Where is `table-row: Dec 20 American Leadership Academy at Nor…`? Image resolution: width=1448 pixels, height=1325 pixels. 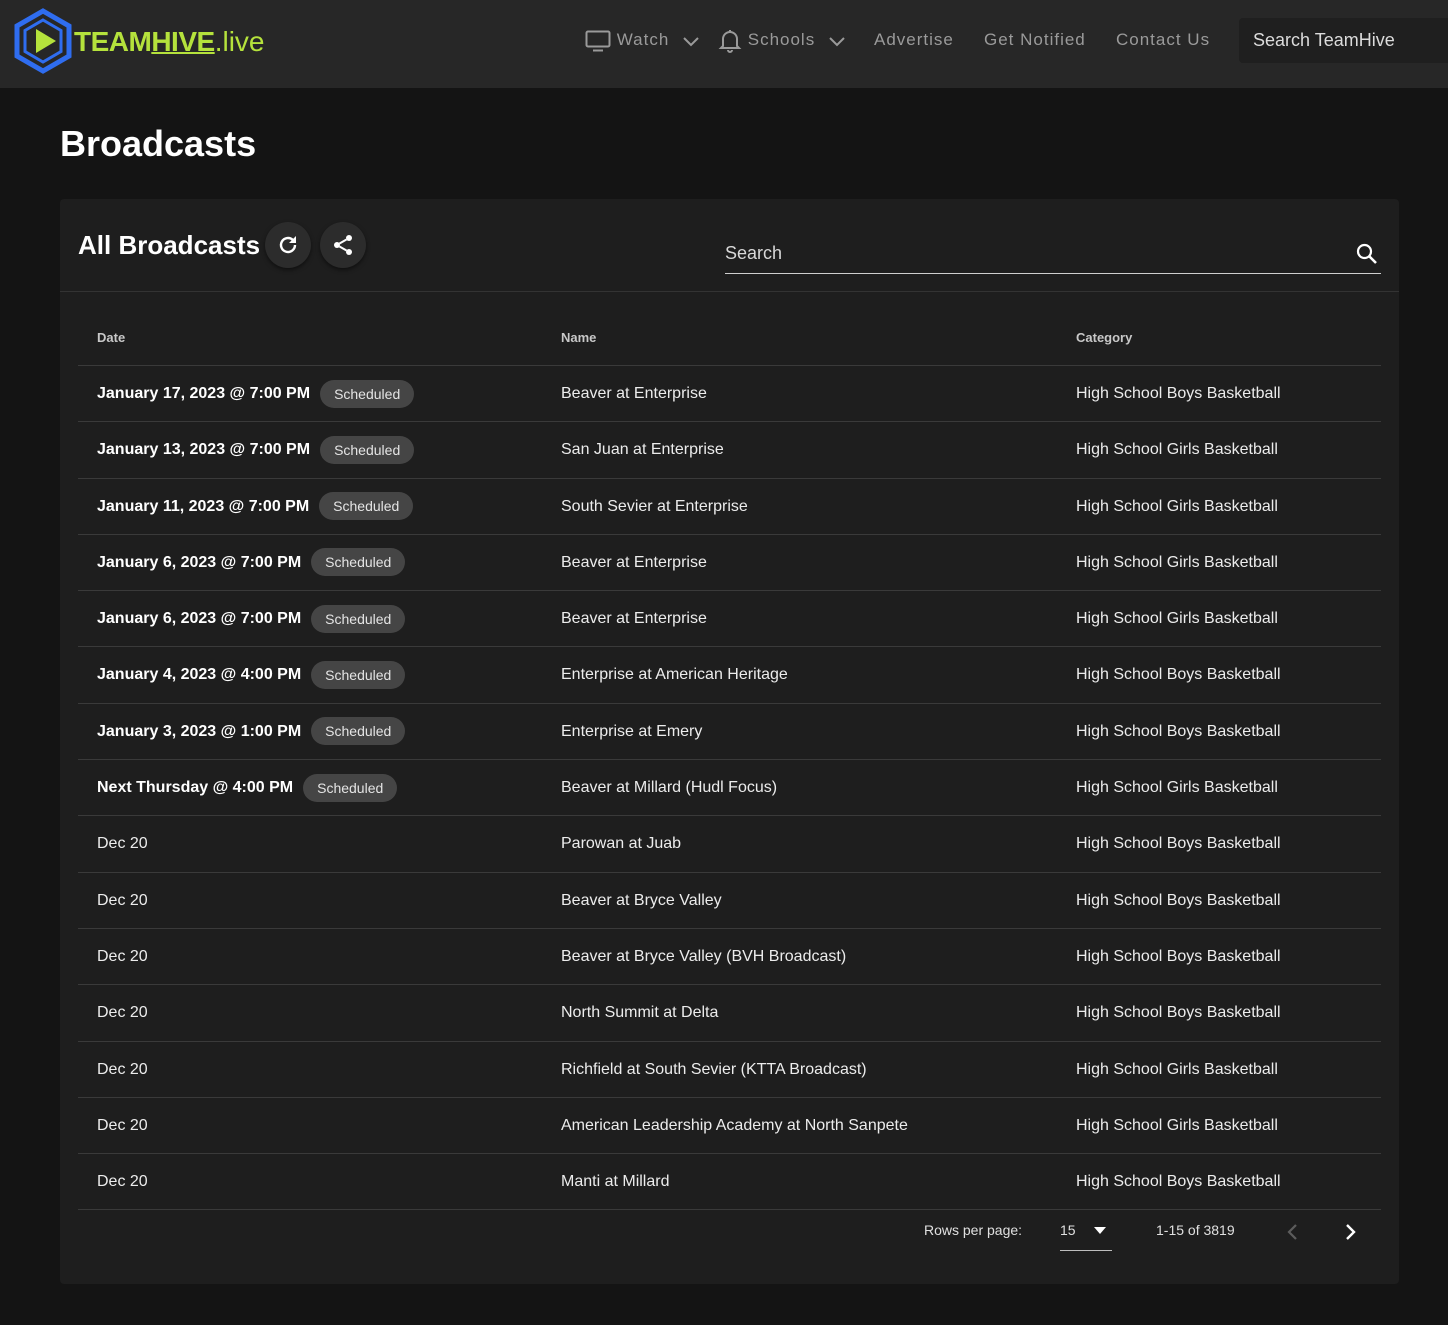 table-row: Dec 20 American Leadership Academy at Nor… is located at coordinates (729, 1126).